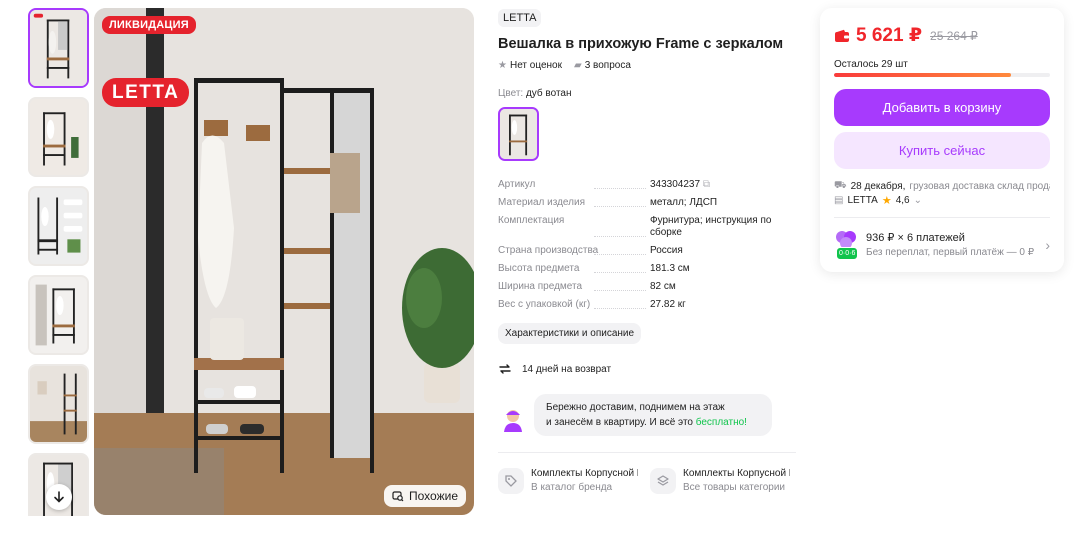  I want to click on similar-search-icon, so click(398, 496).